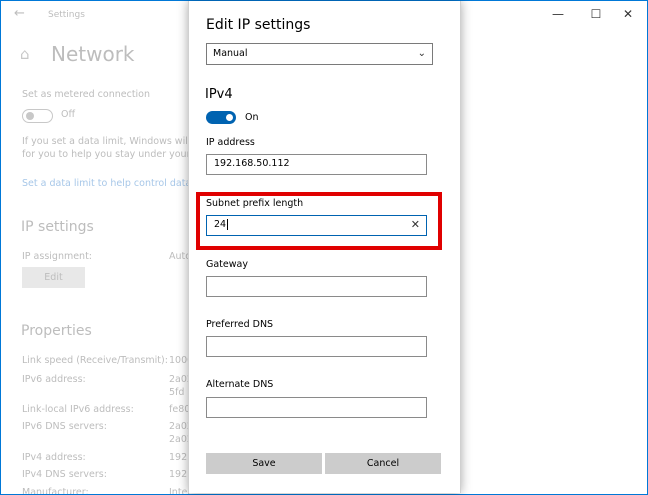 This screenshot has width=648, height=495. Describe the element at coordinates (596, 14) in the screenshot. I see `maximize-button: ☐` at that location.